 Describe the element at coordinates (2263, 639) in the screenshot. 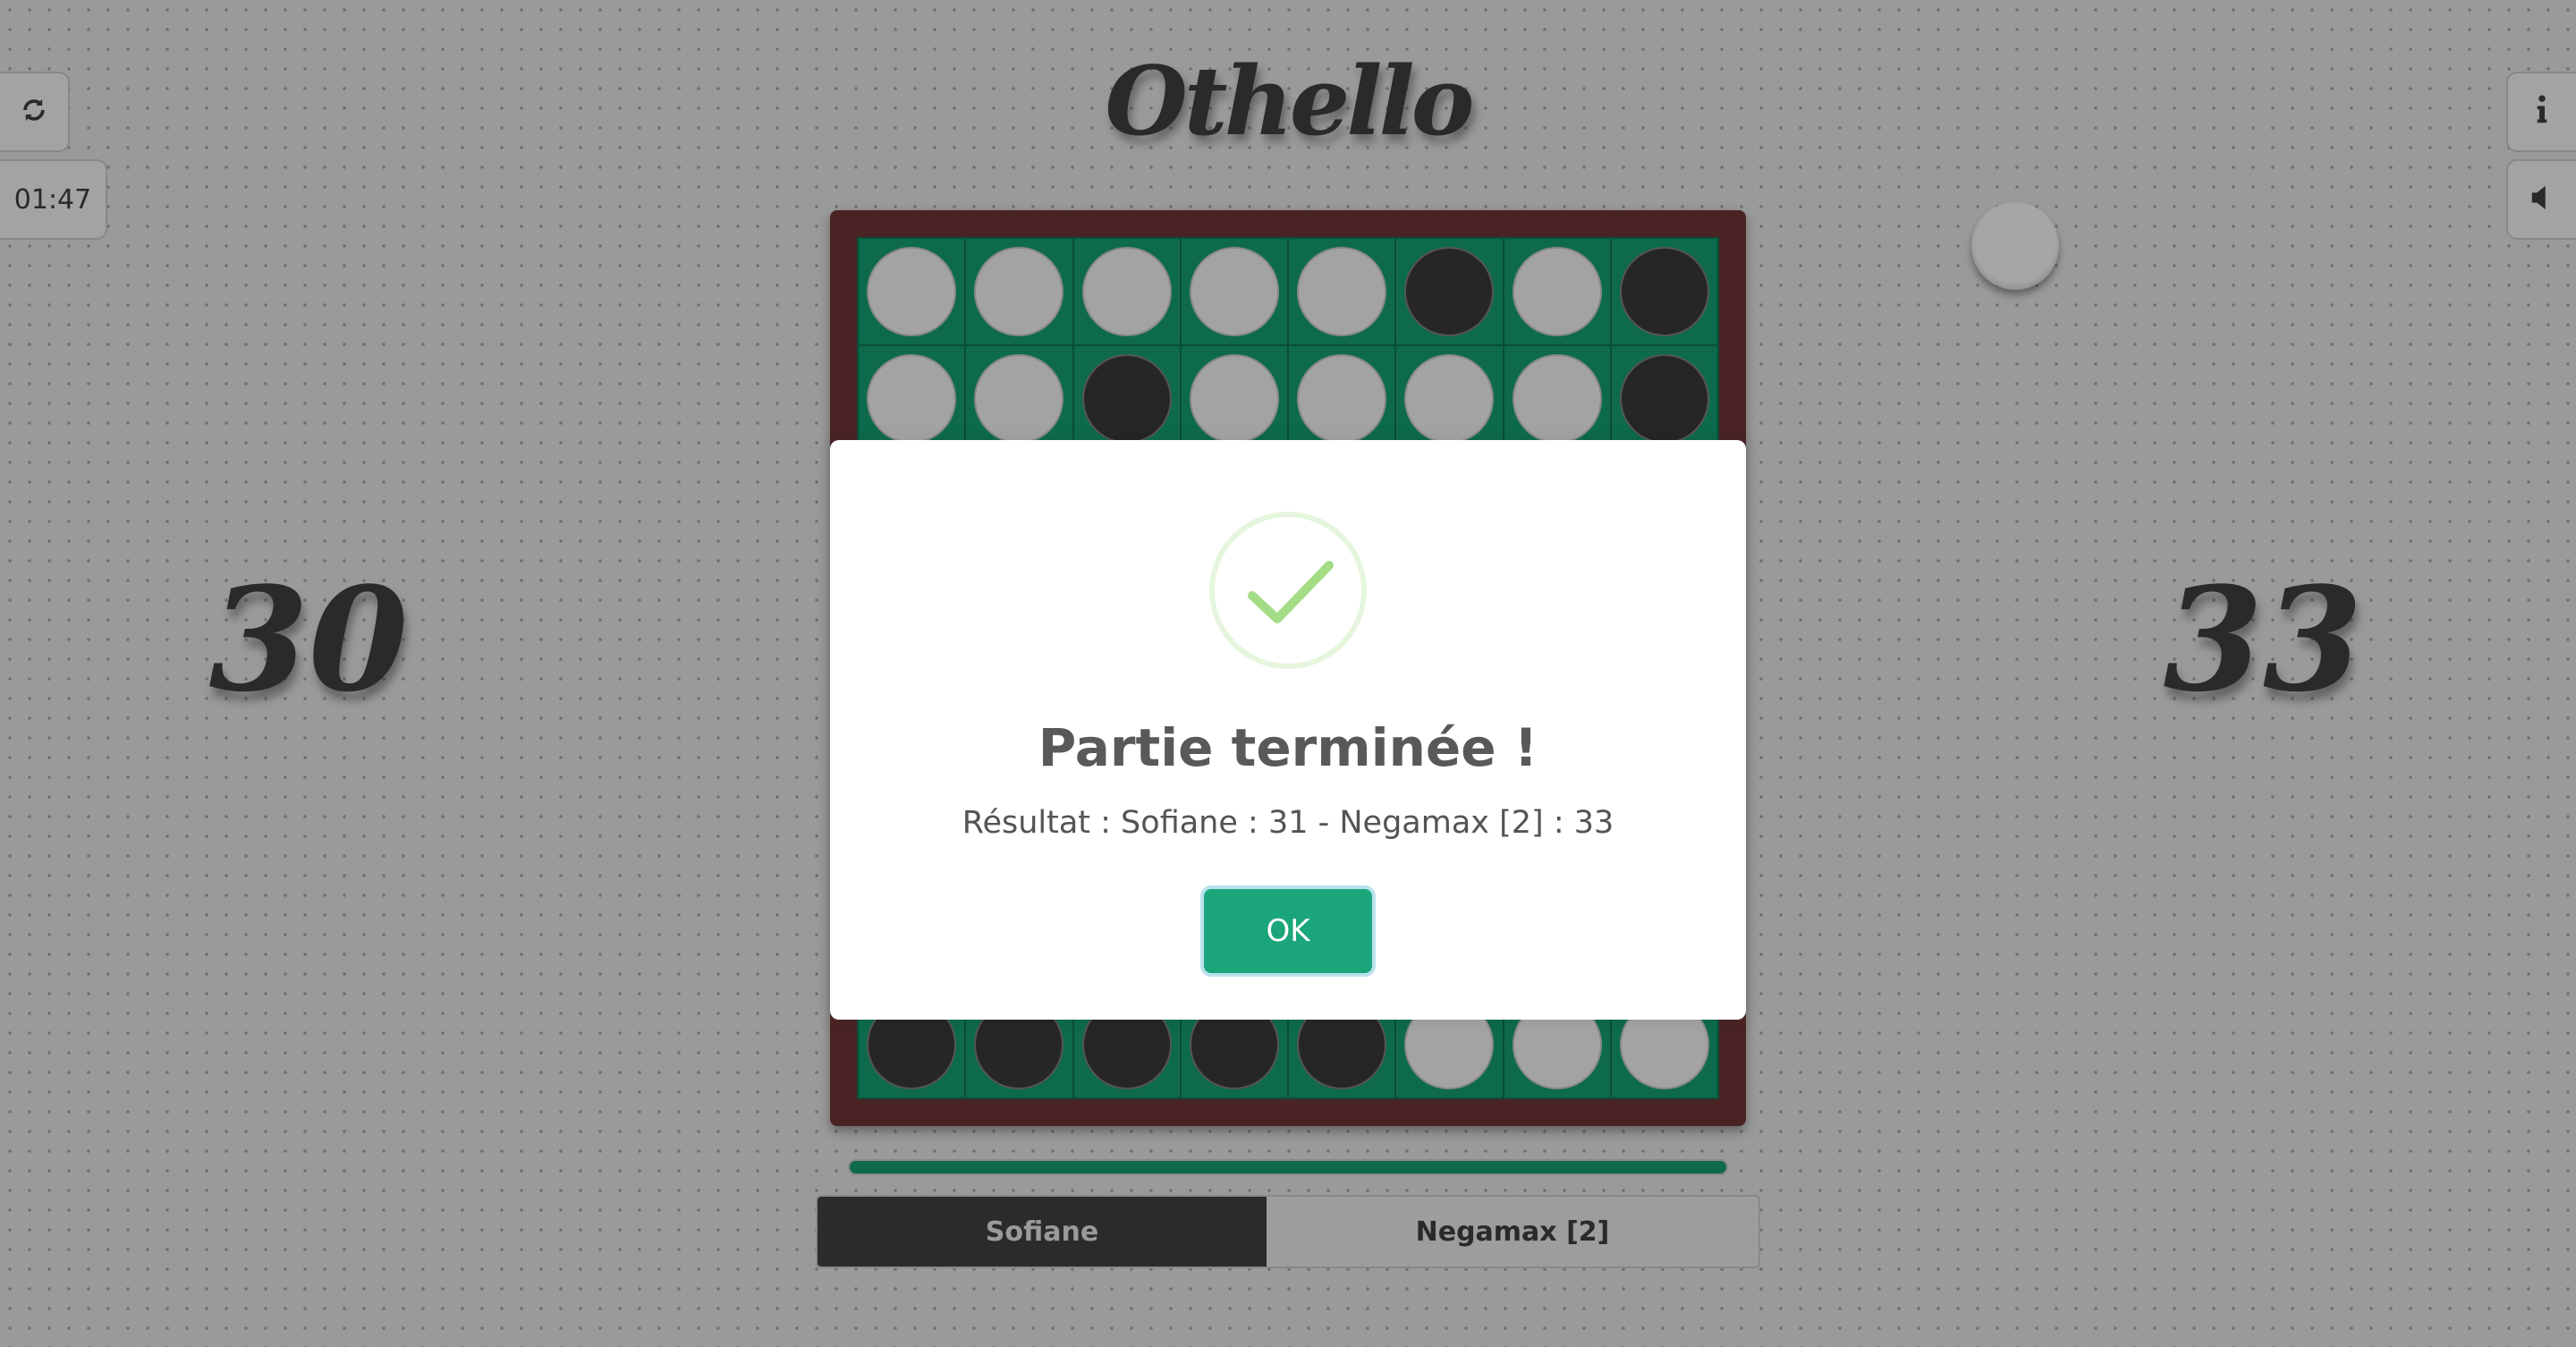

I see `score-right: 33` at that location.